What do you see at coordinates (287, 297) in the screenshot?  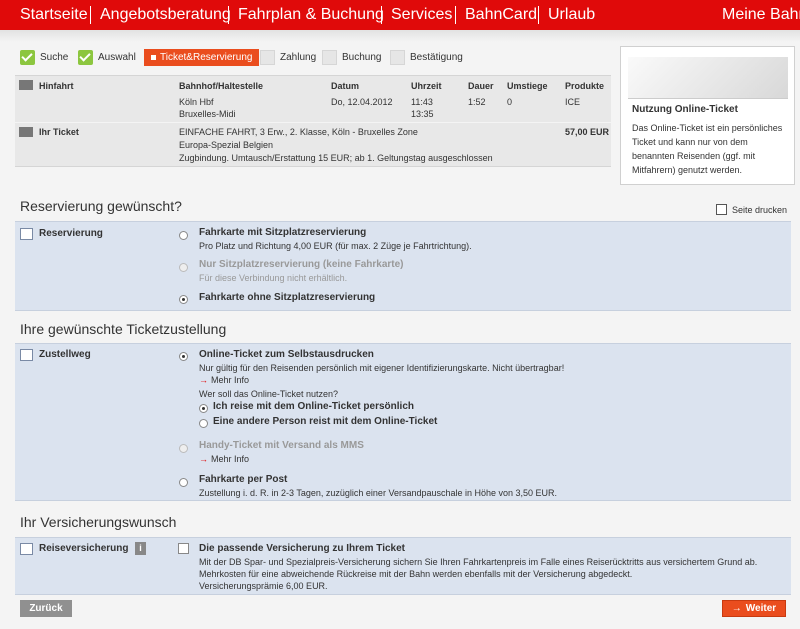 I see `option-without-seat-title: Fahrkarte ohne Sitzplatzreservierung` at bounding box center [287, 297].